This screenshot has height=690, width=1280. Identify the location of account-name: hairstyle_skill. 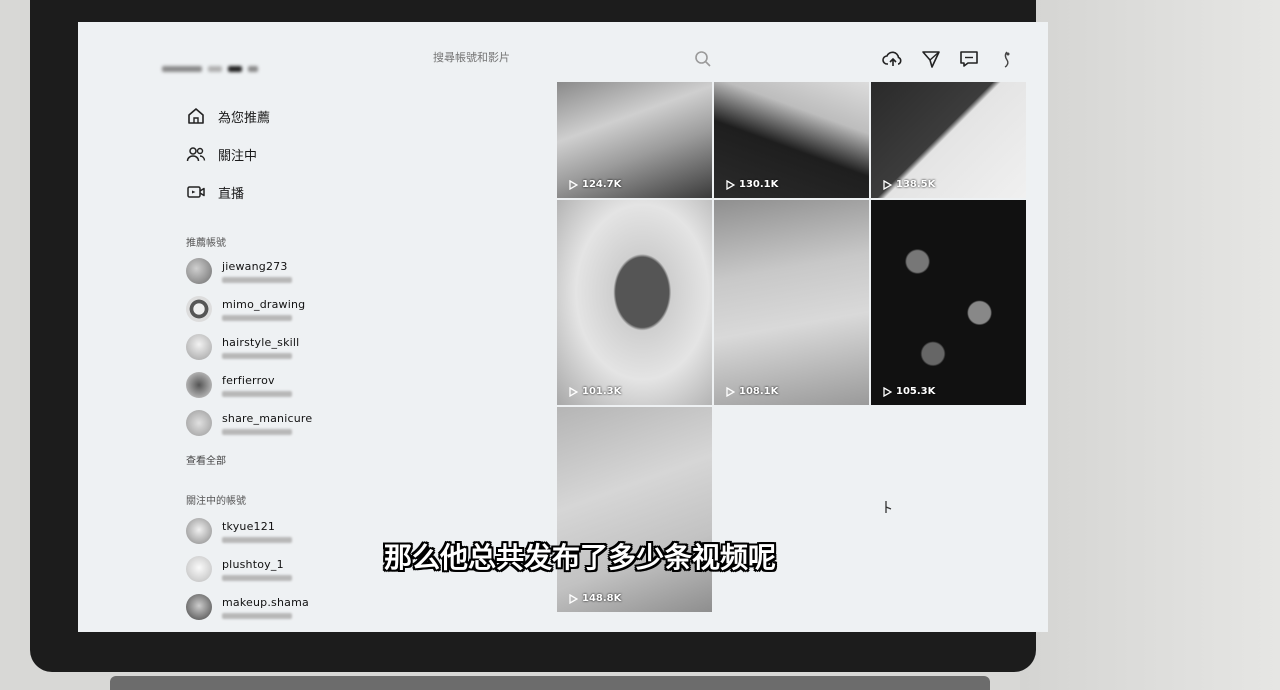
(261, 342).